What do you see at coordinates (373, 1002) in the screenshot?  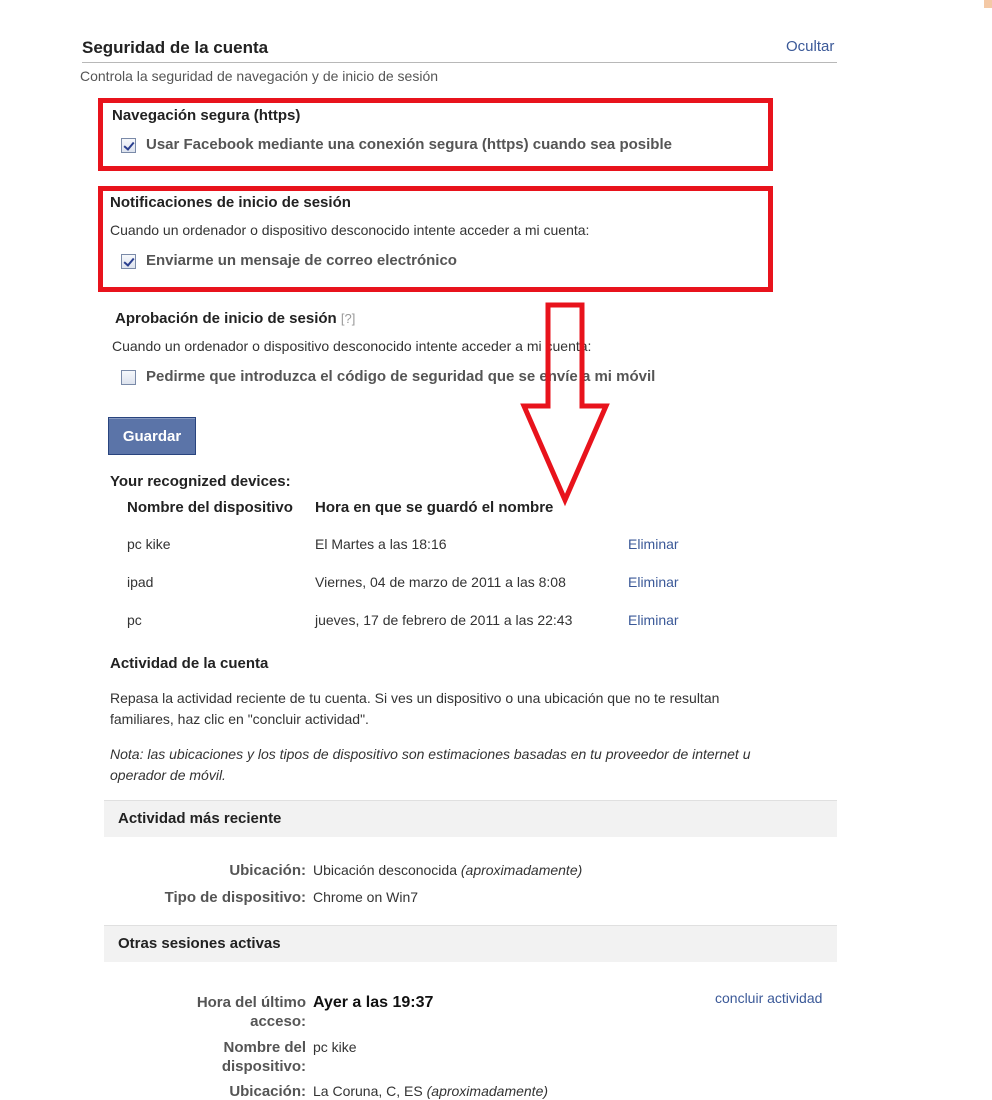 I see `last-access-value: Ayer a las 19:37` at bounding box center [373, 1002].